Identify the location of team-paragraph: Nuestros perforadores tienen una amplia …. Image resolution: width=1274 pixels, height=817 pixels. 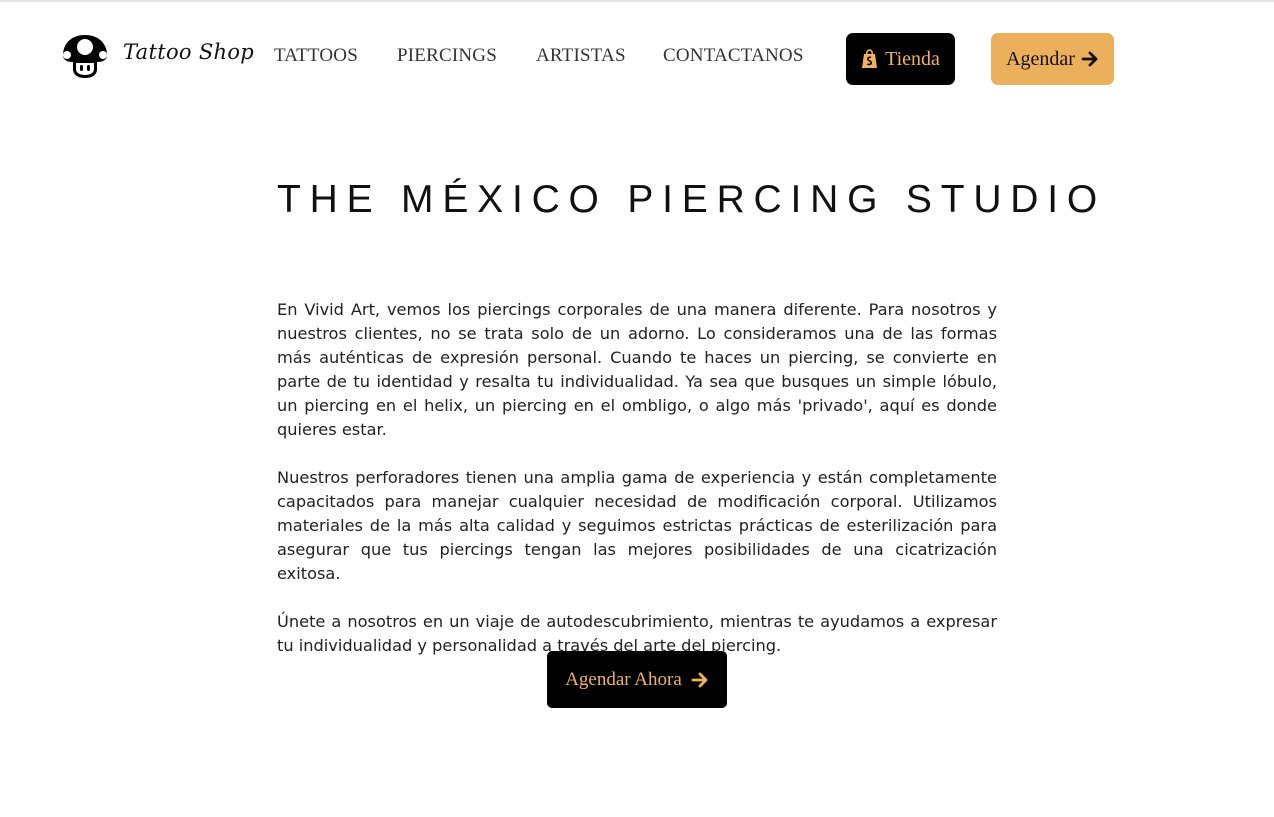
(637, 525).